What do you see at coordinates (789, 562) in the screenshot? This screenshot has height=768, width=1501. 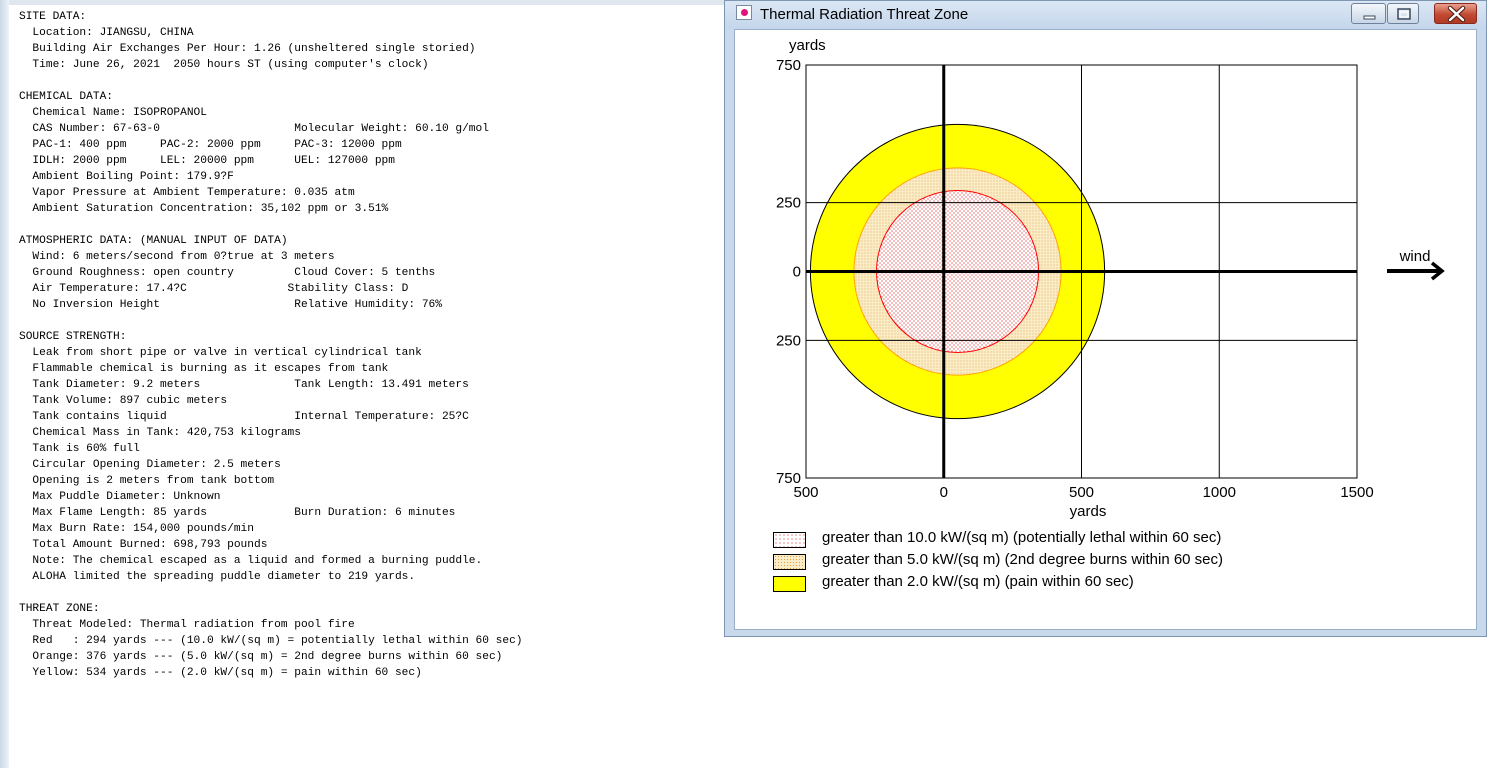 I see `legend-swatch-orange` at bounding box center [789, 562].